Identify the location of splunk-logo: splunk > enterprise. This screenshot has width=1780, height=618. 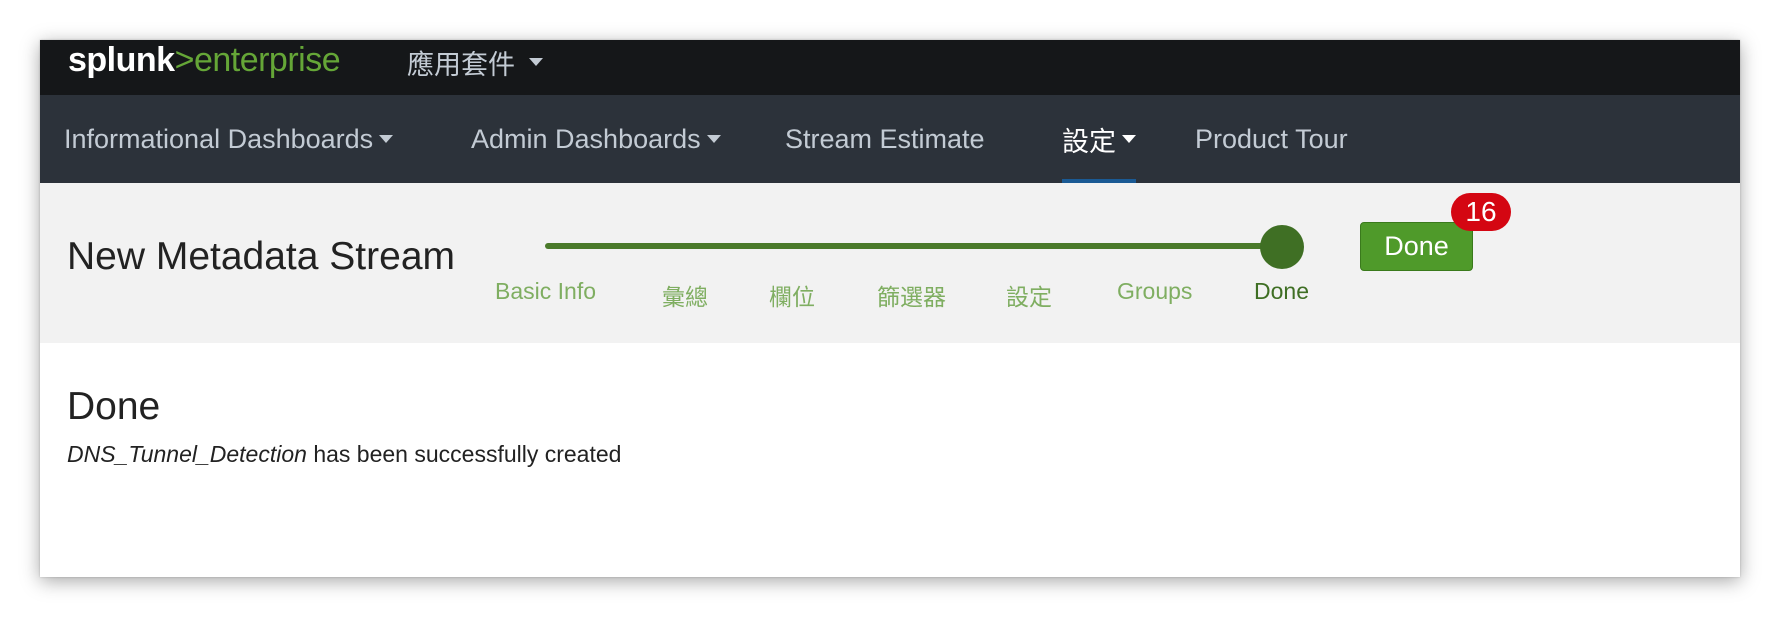
(204, 61).